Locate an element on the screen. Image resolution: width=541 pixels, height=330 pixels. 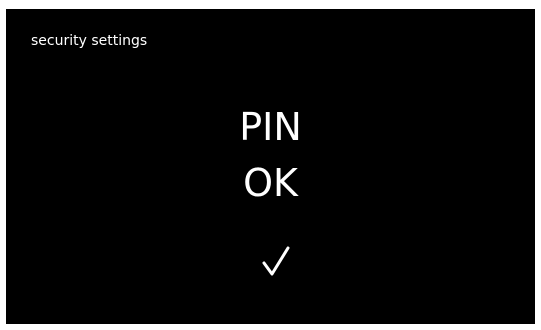
checkmark-icon is located at coordinates (276, 261).